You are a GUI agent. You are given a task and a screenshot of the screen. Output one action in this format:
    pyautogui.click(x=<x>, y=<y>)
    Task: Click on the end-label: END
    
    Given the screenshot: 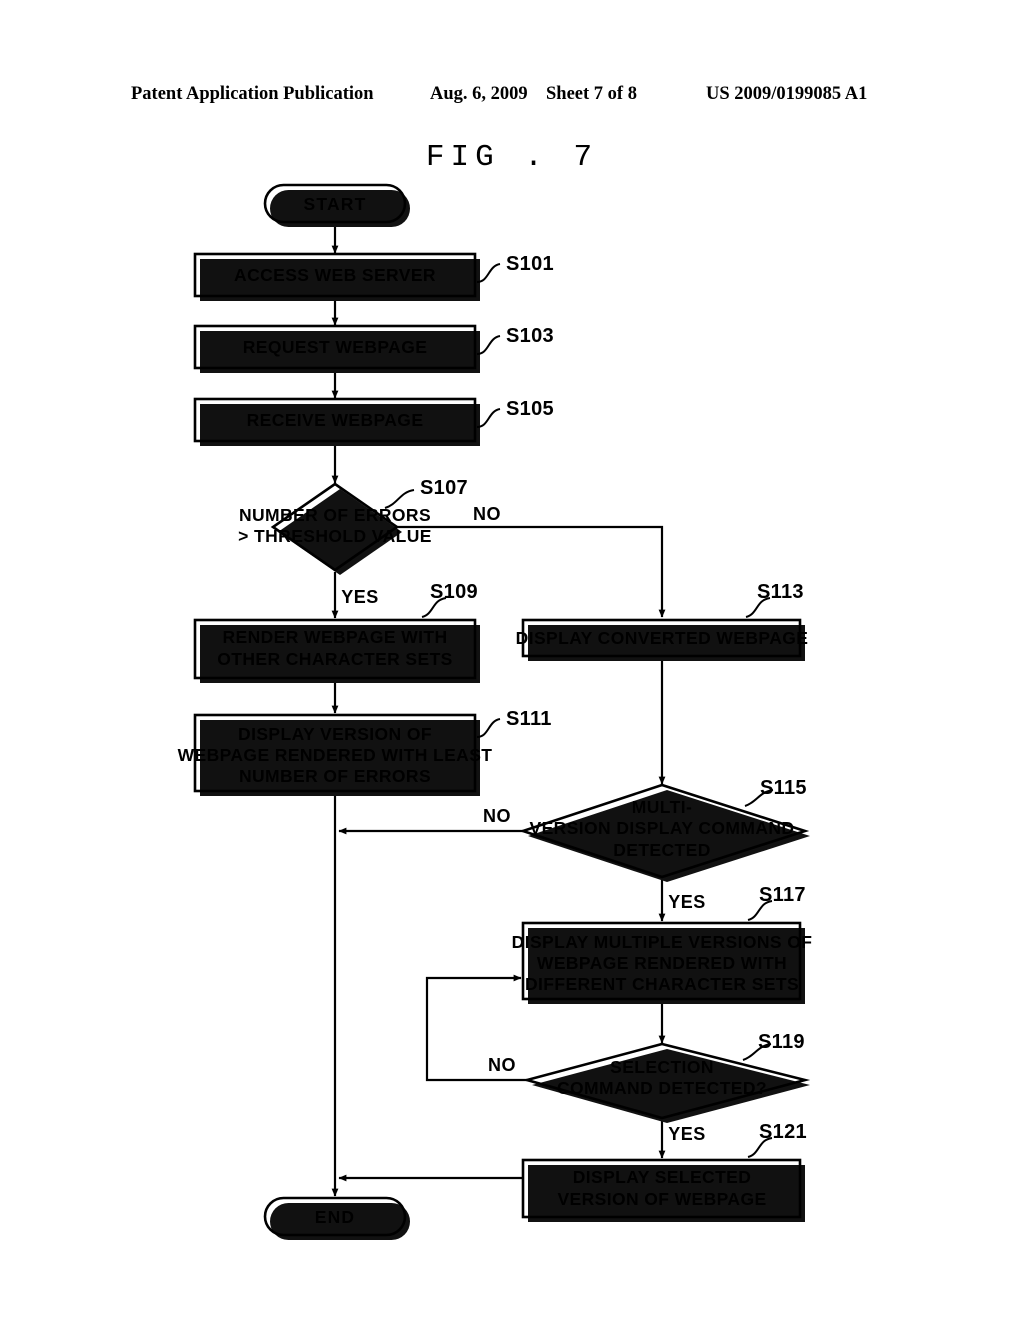 What is the action you would take?
    pyautogui.click(x=335, y=1217)
    